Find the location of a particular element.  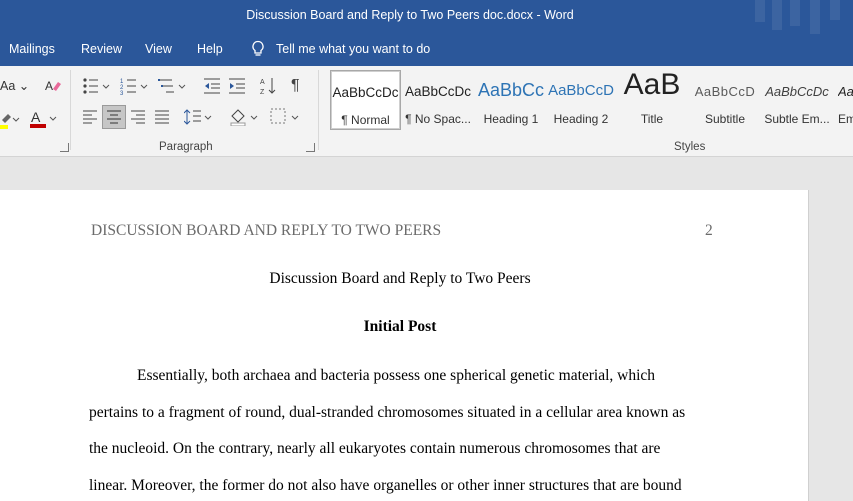

align-center-button is located at coordinates (114, 117).